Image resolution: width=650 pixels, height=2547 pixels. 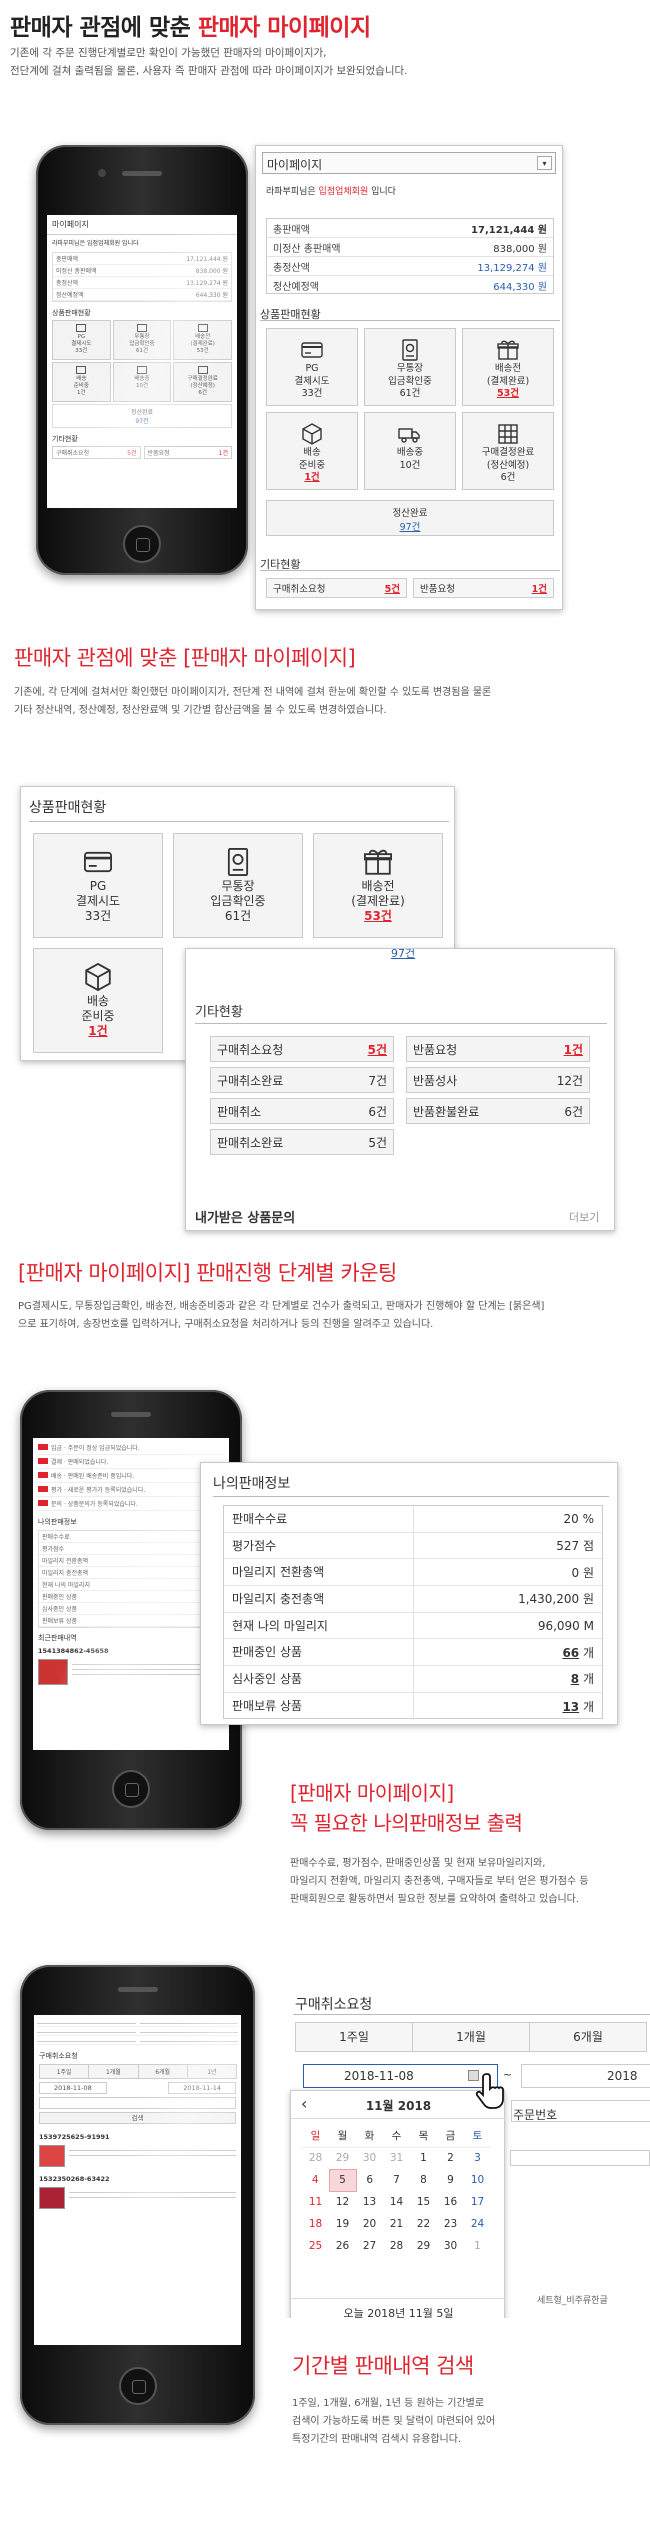 I want to click on mini-period-tab: 1개월, so click(x=113, y=2071).